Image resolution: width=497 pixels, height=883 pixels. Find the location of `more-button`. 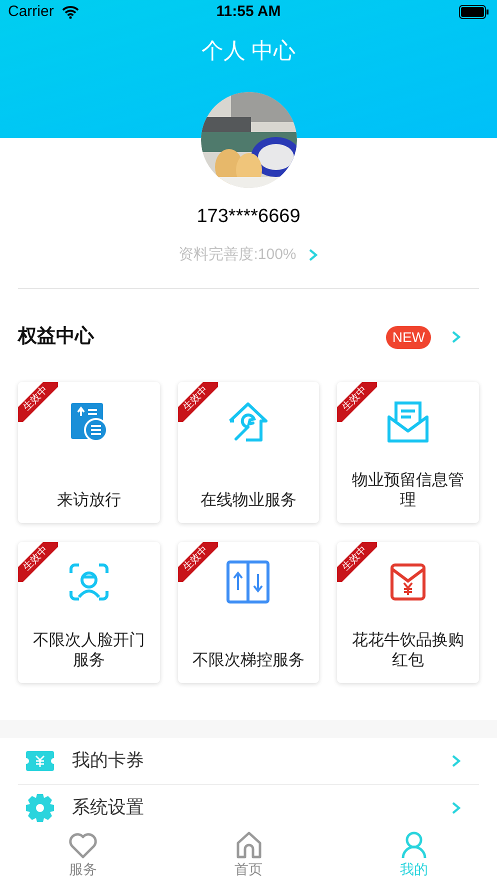

more-button is located at coordinates (456, 337).